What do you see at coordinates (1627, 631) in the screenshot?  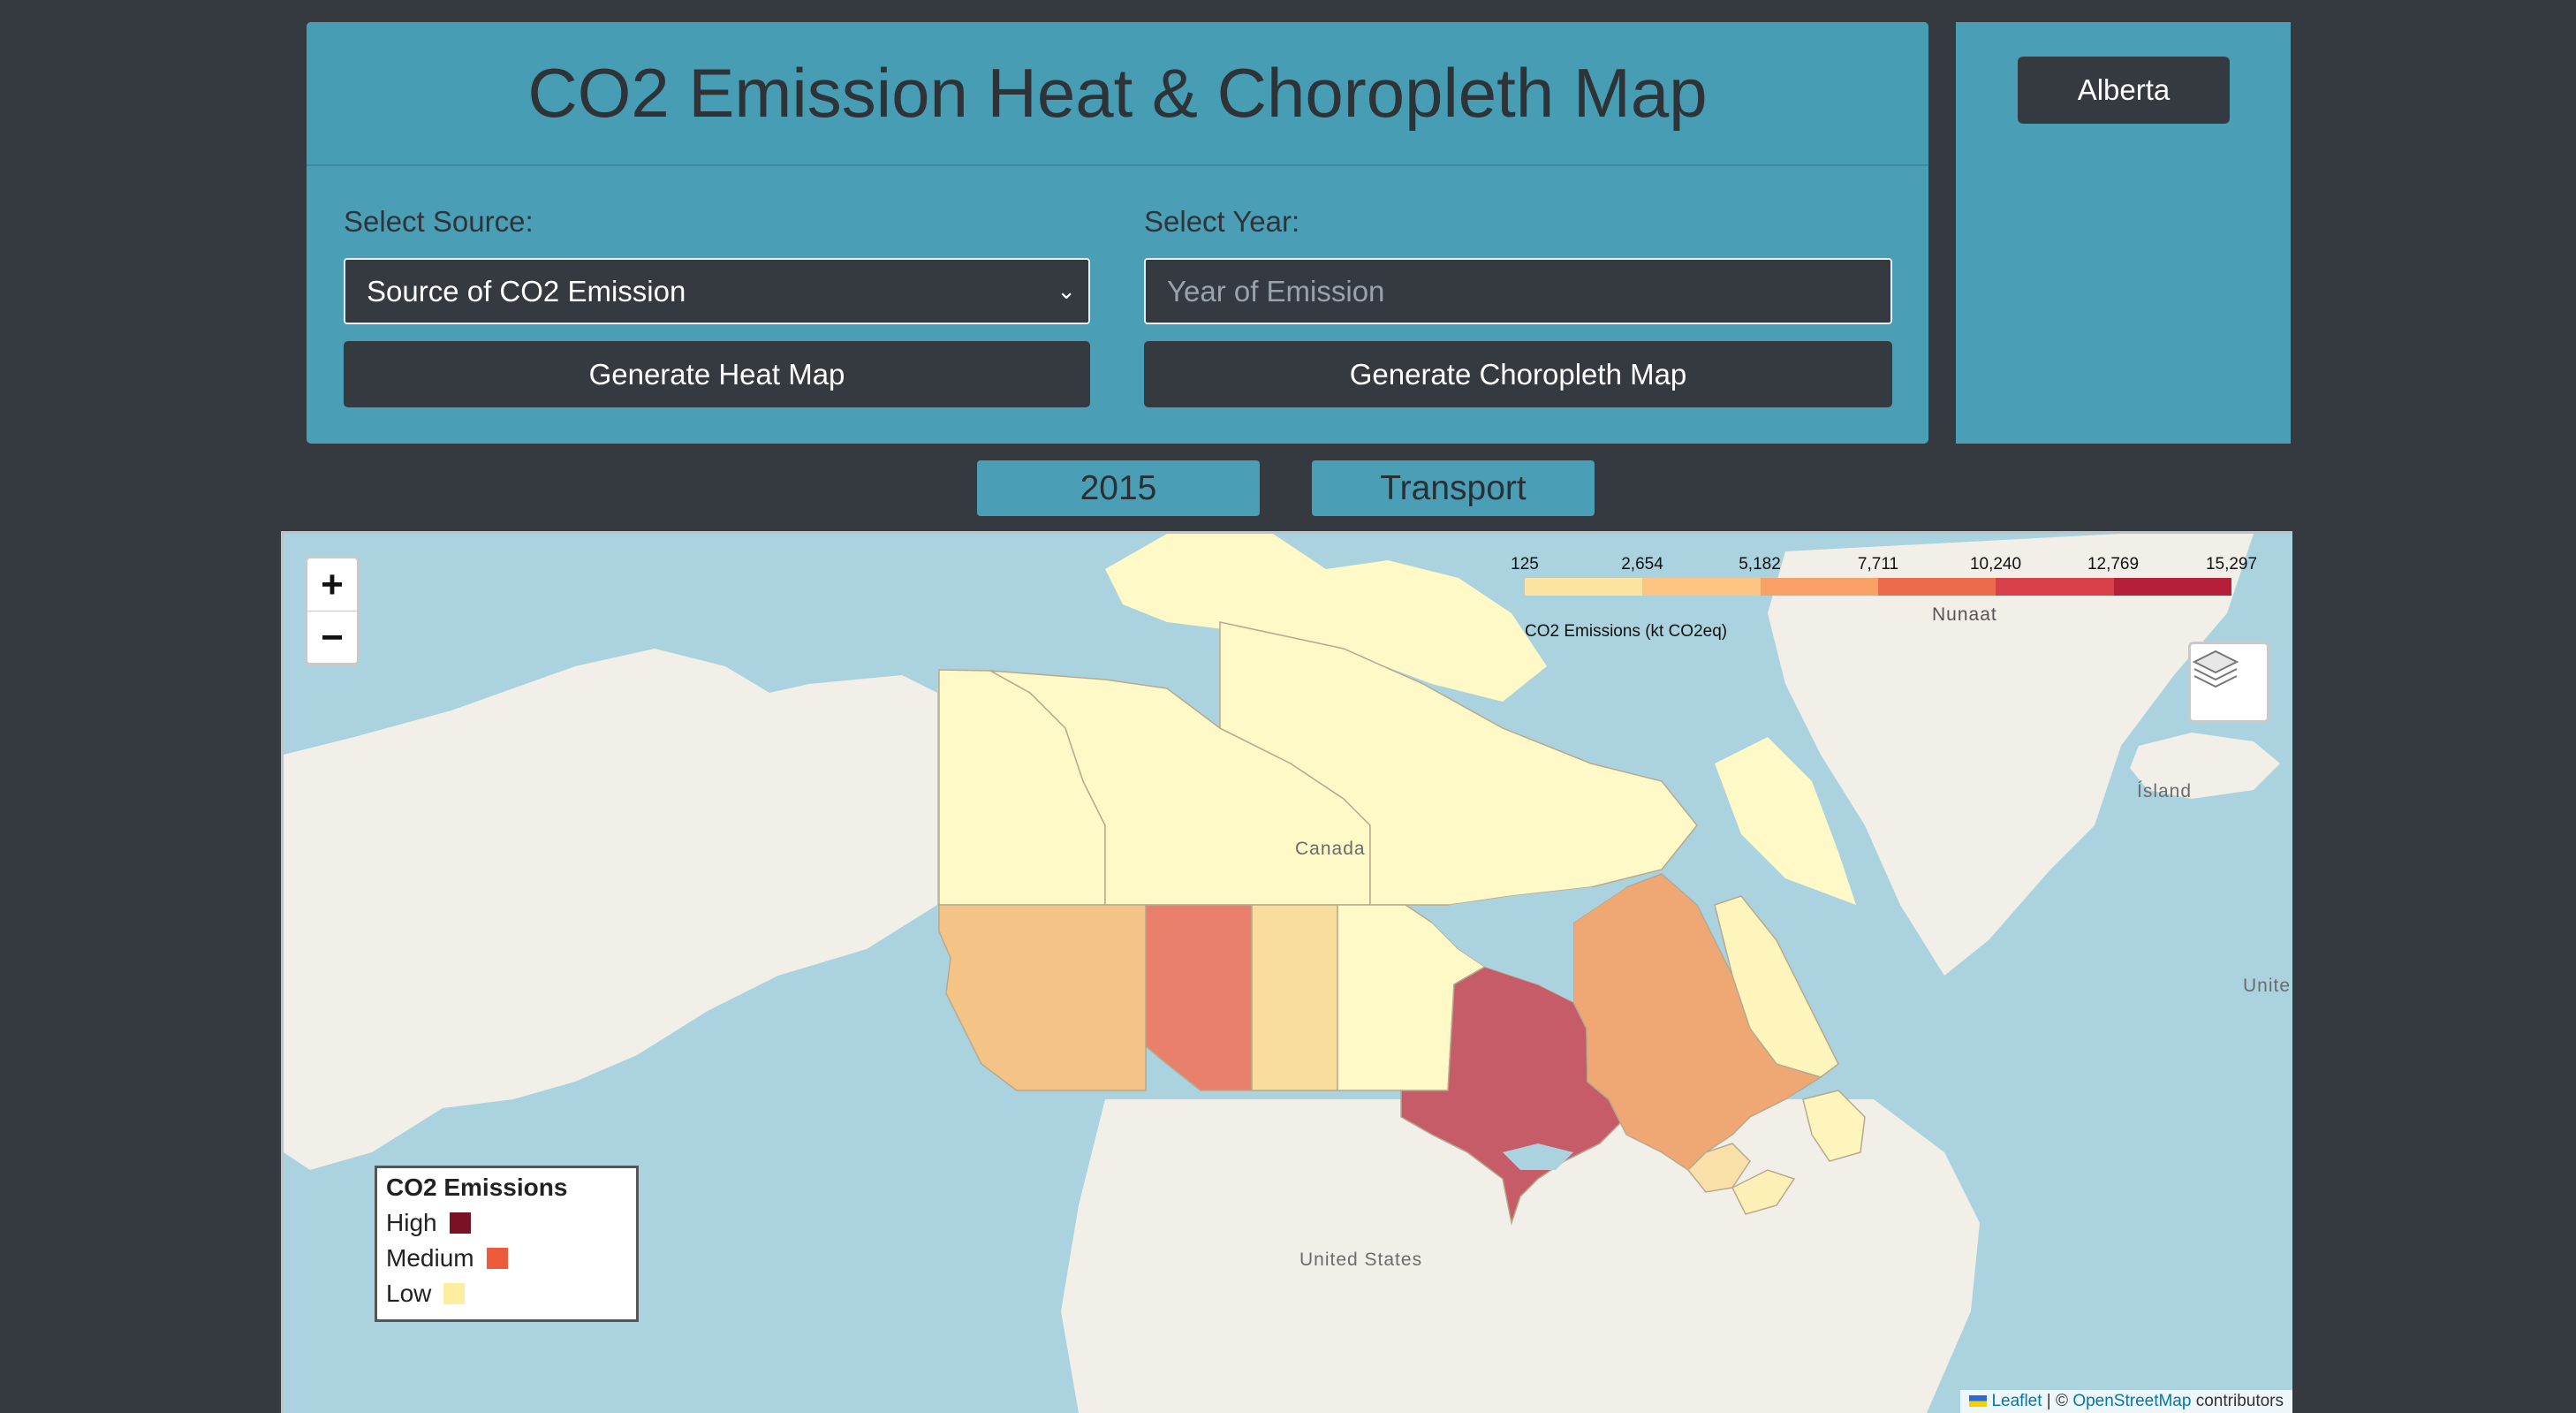 I see `scale-caption: CO2 Emissions (kt CO2eq)` at bounding box center [1627, 631].